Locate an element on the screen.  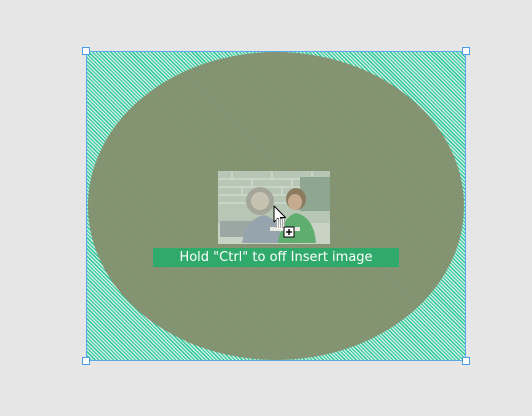
insert-hint-banner: Hold "Ctrl" to off Insert image is located at coordinates (276, 257).